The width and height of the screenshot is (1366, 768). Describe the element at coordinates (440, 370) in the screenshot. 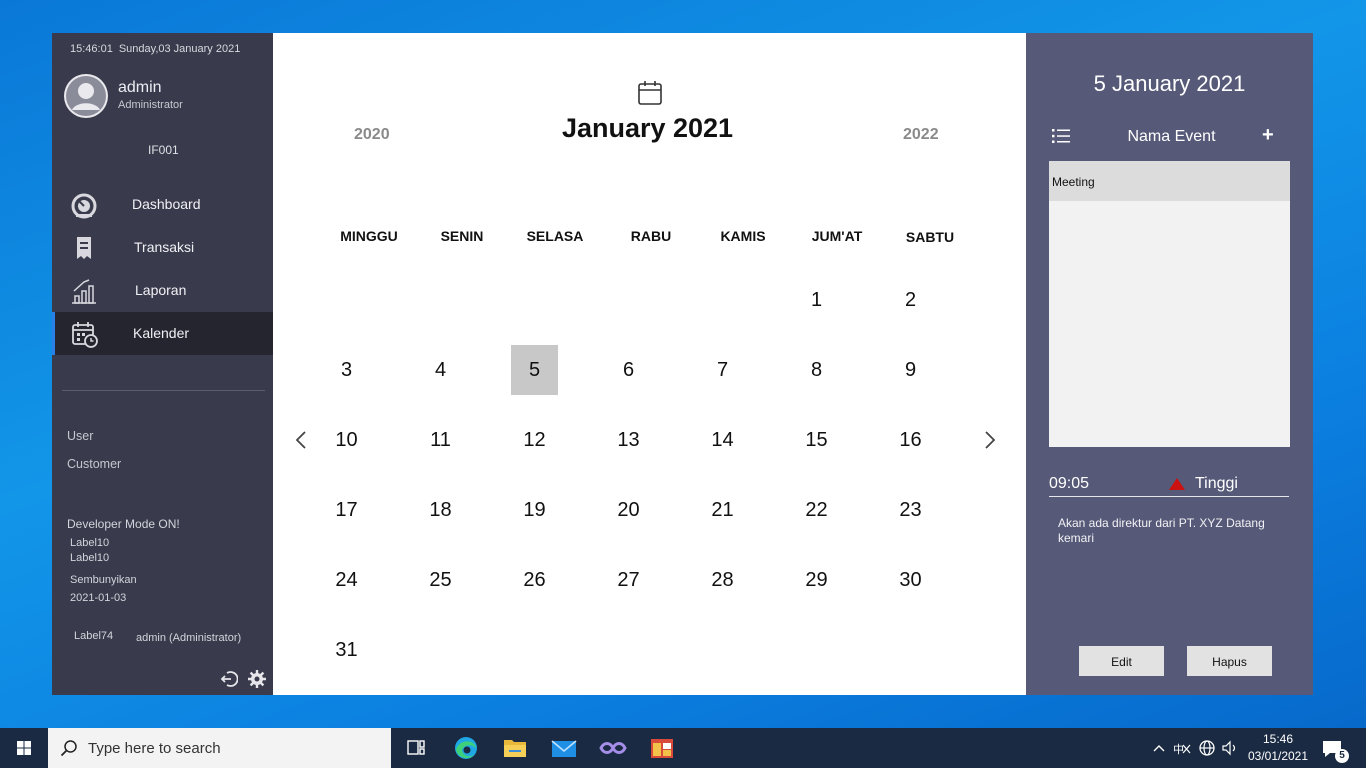

I see `calendar-day: 4` at that location.